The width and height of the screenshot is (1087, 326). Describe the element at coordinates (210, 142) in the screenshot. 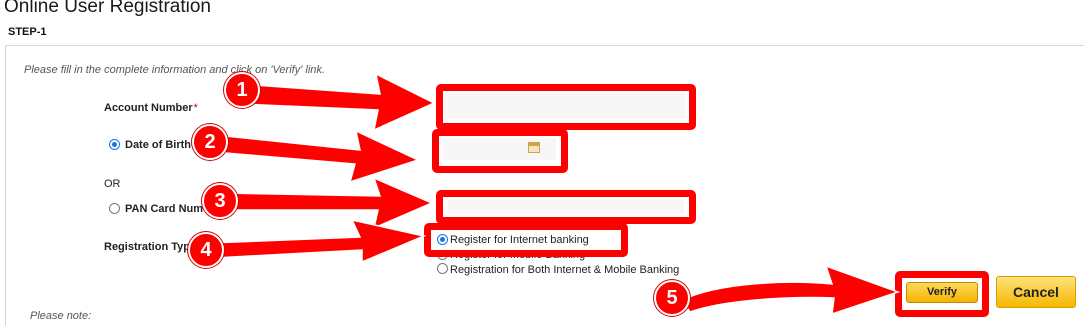

I see `step-badge-2: 2` at that location.